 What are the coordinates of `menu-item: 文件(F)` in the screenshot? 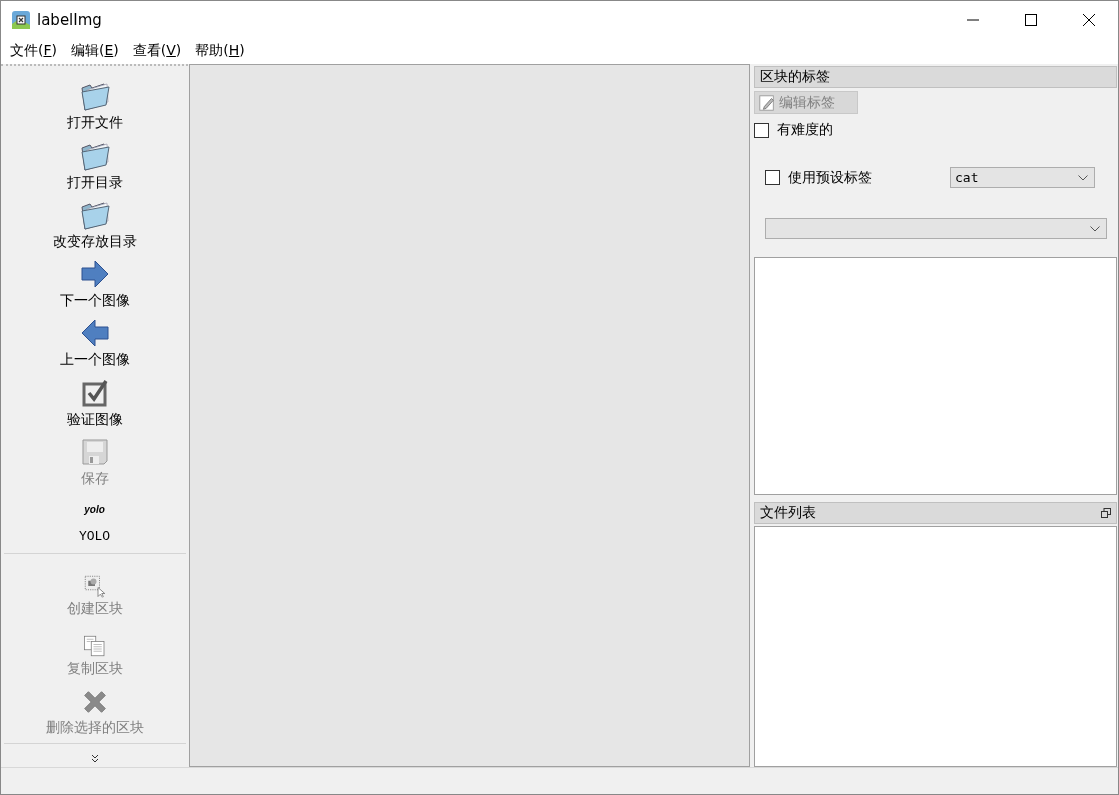 It's located at (33, 51).